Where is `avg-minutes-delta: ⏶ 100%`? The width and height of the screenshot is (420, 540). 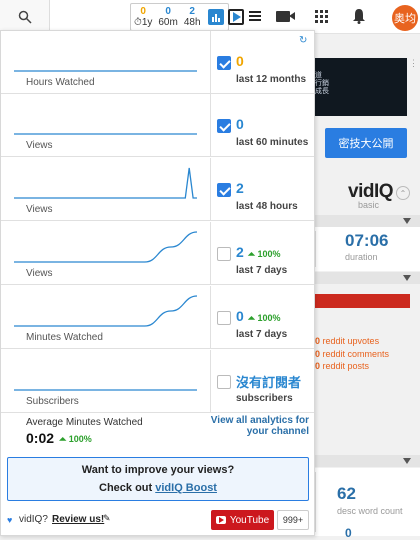
avg-minutes-delta: ⏶ 100% is located at coordinates (75, 439).